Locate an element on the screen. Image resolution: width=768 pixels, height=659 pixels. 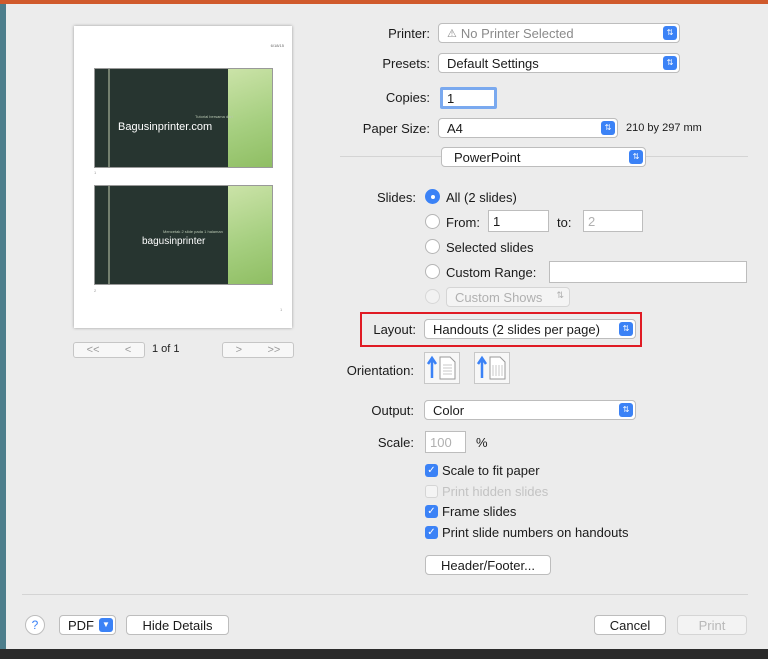
presets-value: Default Settings is located at coordinates (493, 63).